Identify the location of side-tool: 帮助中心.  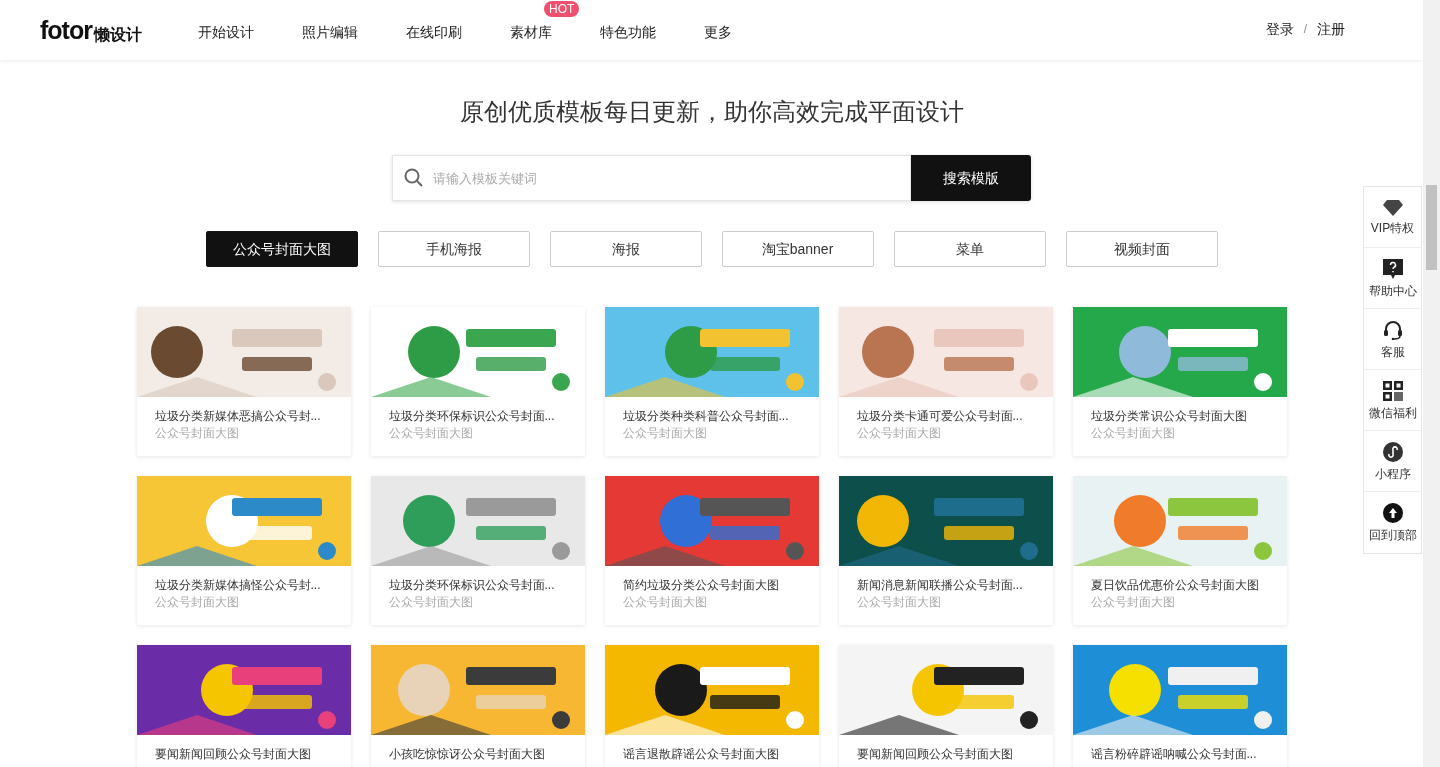
(1392, 278).